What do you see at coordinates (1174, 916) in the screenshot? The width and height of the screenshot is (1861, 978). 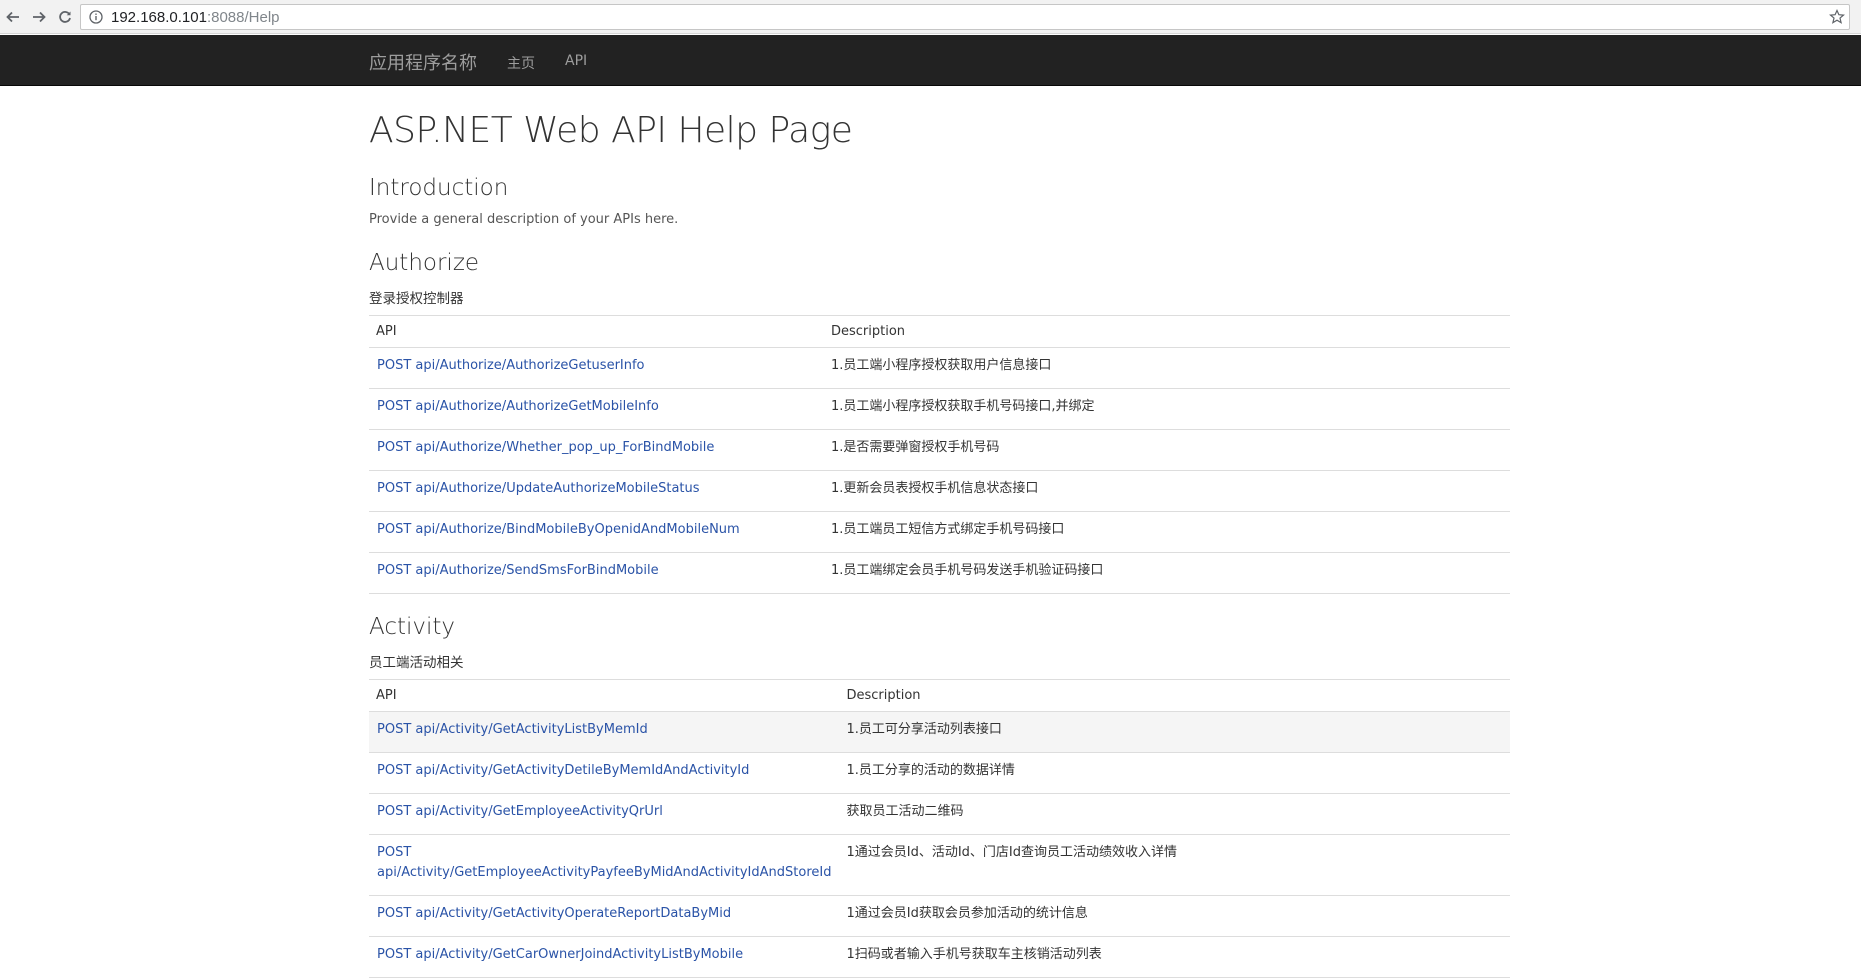 I see `api-description: 1通过会员Id获取会员参加活动的统计信息` at bounding box center [1174, 916].